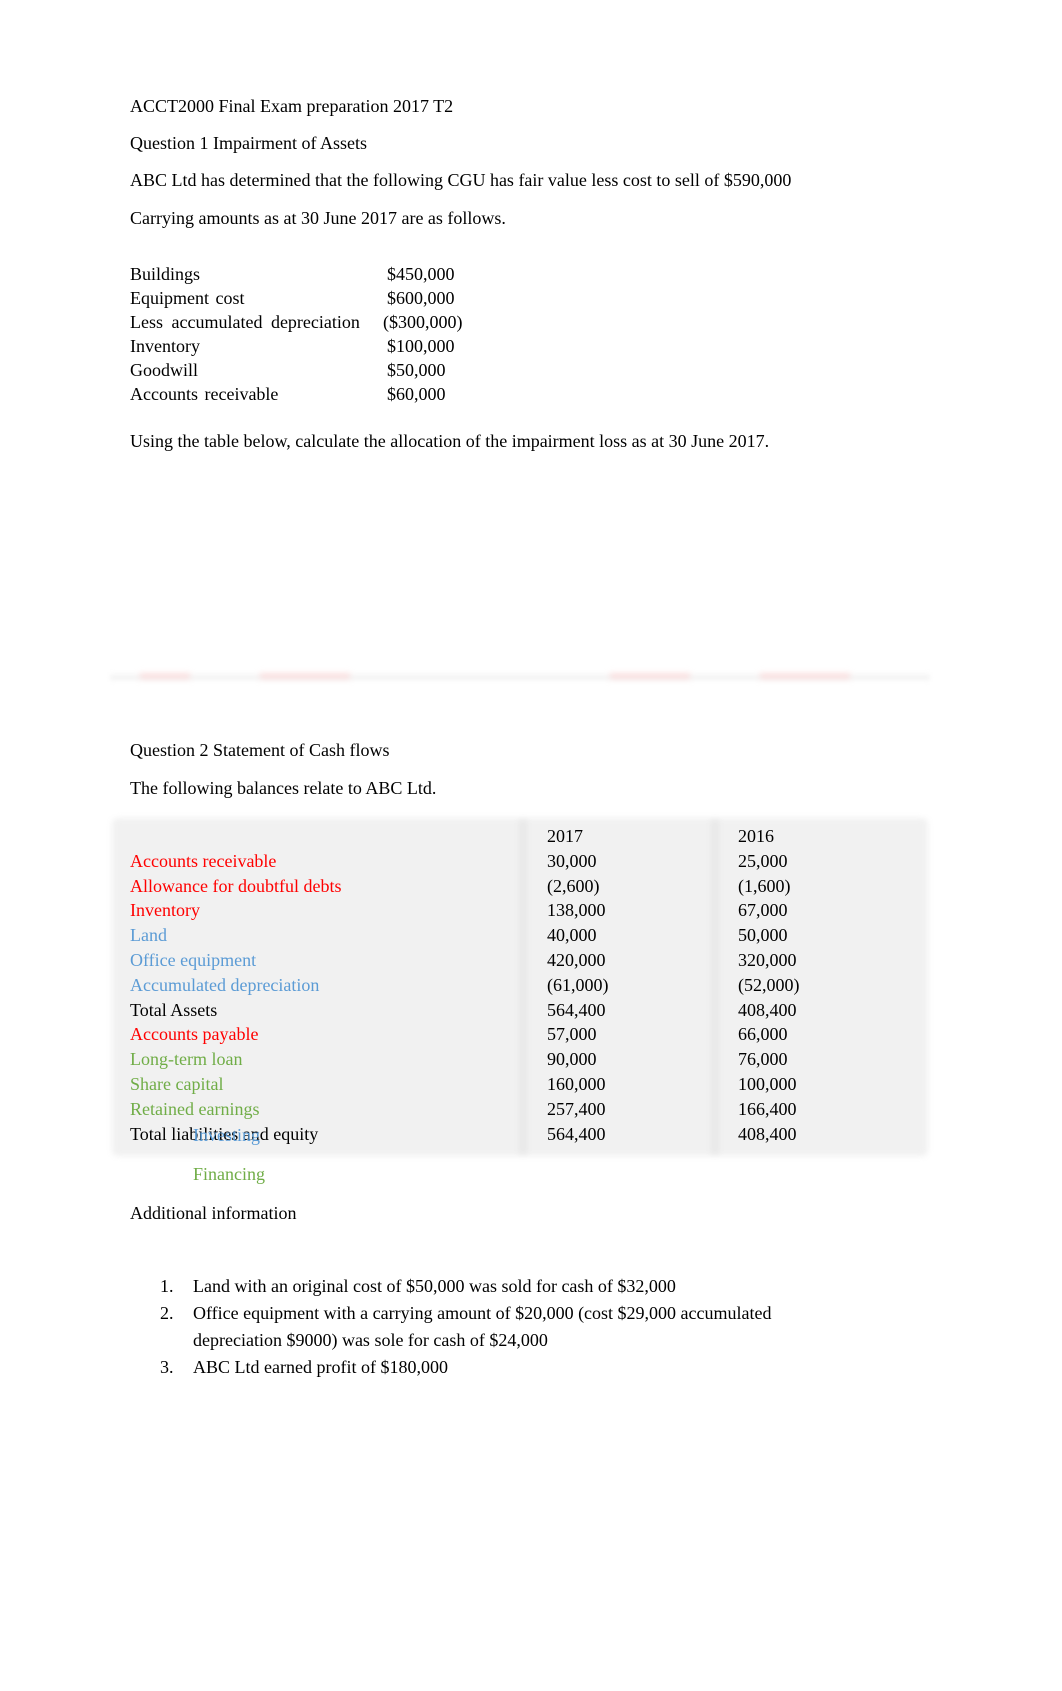 Image resolution: width=1062 pixels, height=1691 pixels. What do you see at coordinates (165, 274) in the screenshot?
I see `carrying-label: Buildings` at bounding box center [165, 274].